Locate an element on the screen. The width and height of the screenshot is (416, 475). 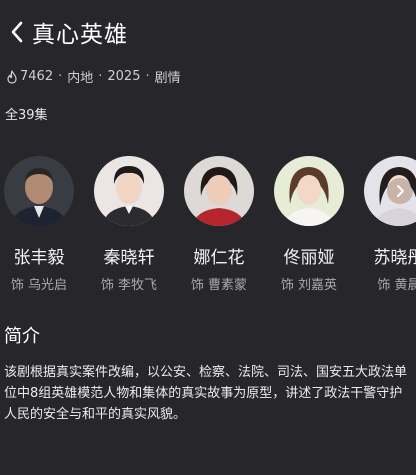
role-name: 饰 曹素蒙 is located at coordinates (219, 285).